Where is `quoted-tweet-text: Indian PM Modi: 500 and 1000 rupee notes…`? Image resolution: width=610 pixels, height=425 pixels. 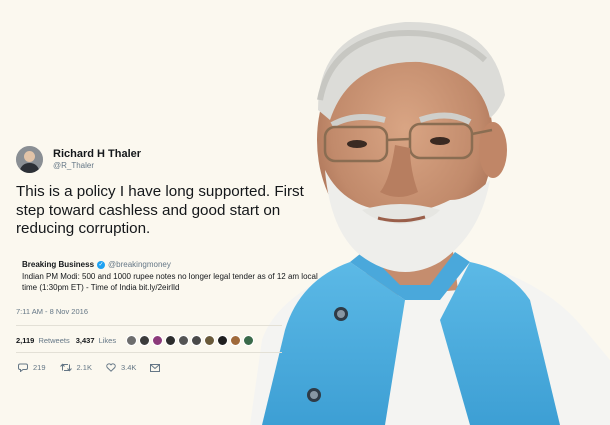
quoted-tweet-text: Indian PM Modi: 500 and 1000 rupee notes… is located at coordinates (170, 282).